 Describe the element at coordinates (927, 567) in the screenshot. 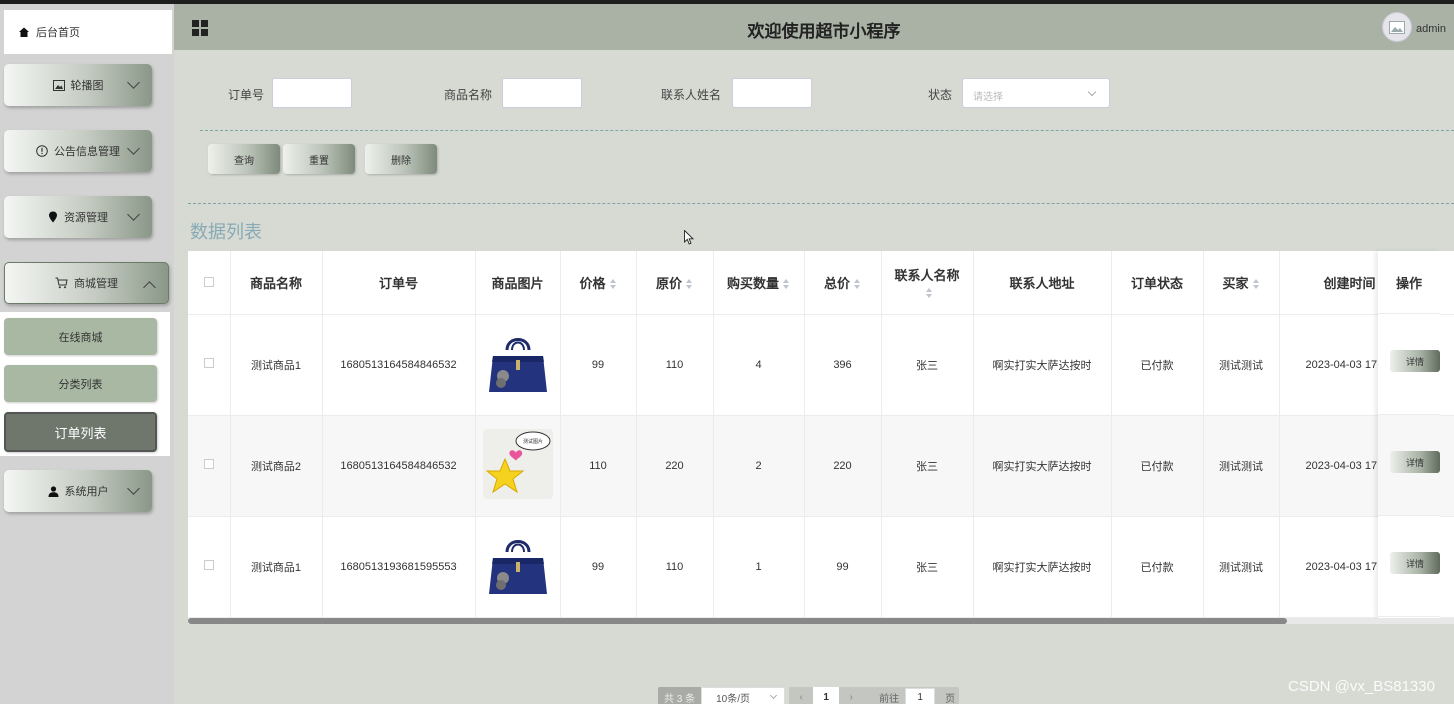

I see `cell-contact: 张三` at that location.